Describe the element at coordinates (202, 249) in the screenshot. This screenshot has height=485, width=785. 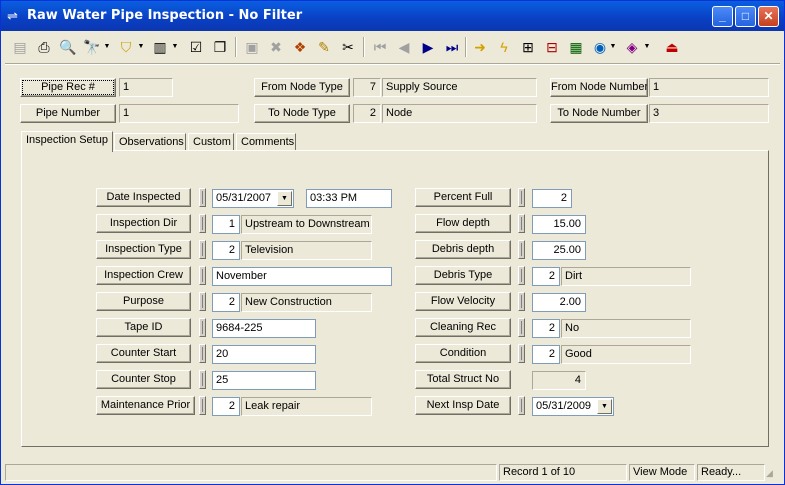
I see `inspection-type-handle` at that location.